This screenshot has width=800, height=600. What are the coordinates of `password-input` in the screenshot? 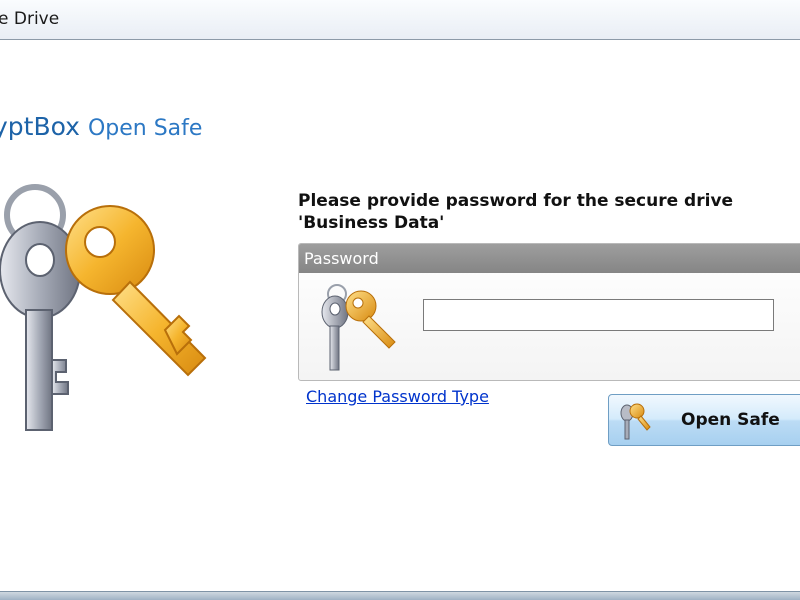 It's located at (598, 315).